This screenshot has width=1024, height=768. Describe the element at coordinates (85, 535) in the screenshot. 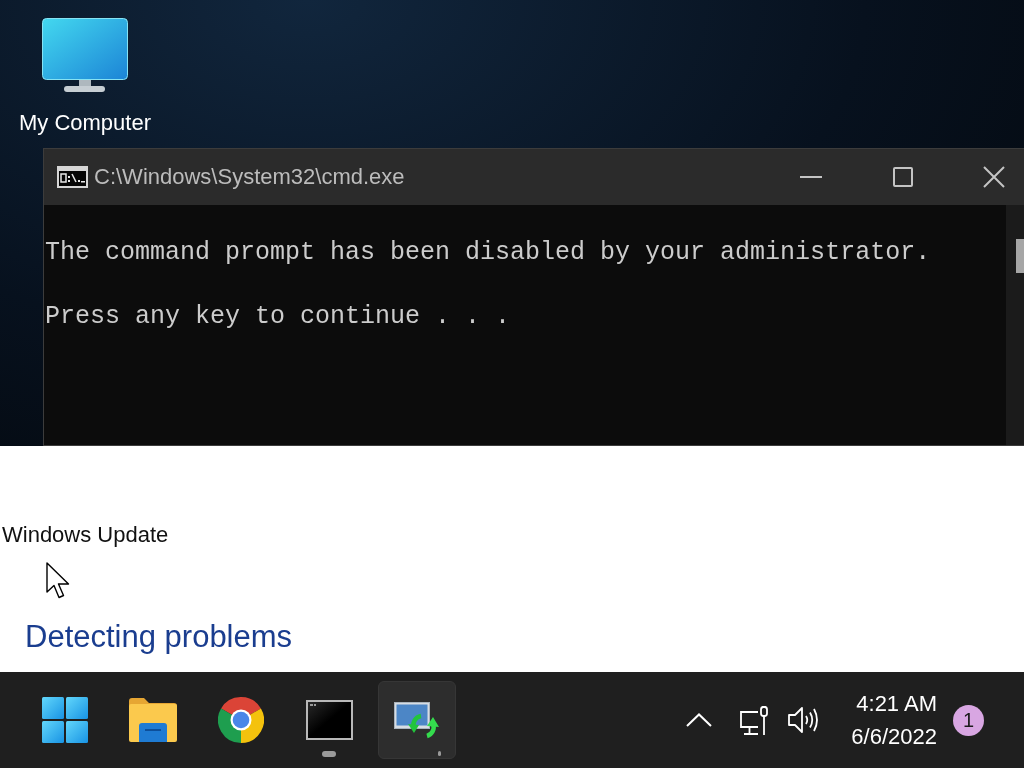

I see `window-title: Windows Update` at that location.